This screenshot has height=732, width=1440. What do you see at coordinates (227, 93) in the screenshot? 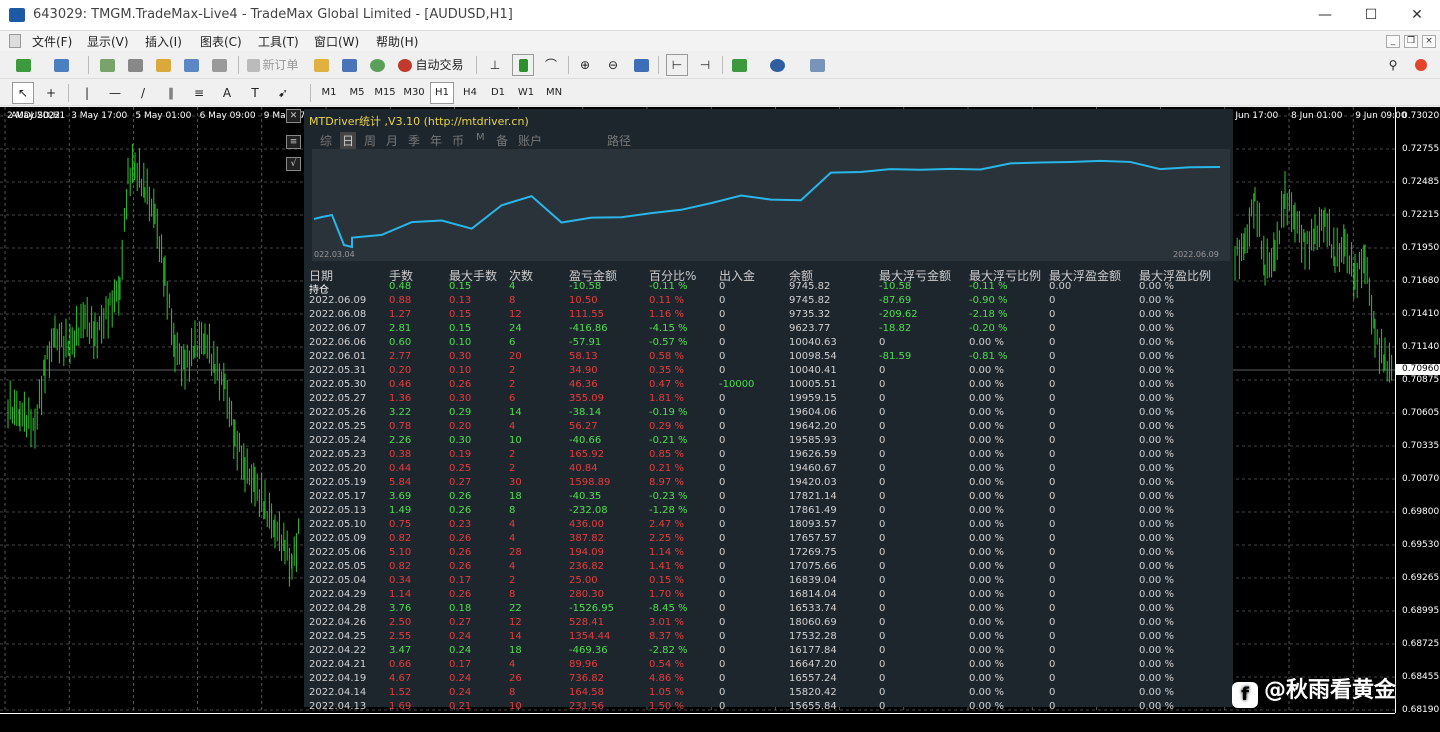
I see `text-icon: A` at bounding box center [227, 93].